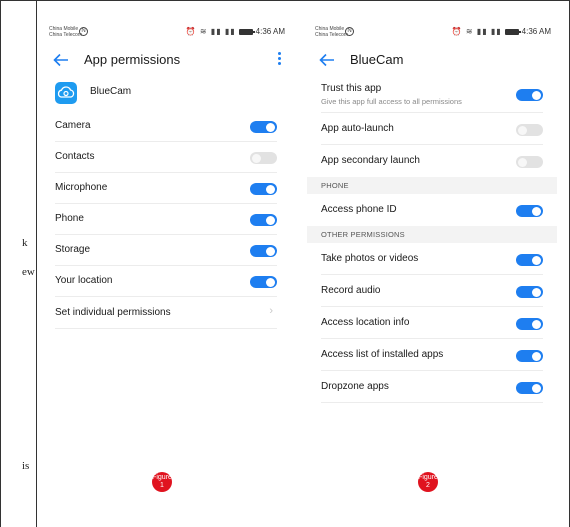  What do you see at coordinates (359, 209) in the screenshot?
I see `access-phone-id-label: Access phone ID` at bounding box center [359, 209].